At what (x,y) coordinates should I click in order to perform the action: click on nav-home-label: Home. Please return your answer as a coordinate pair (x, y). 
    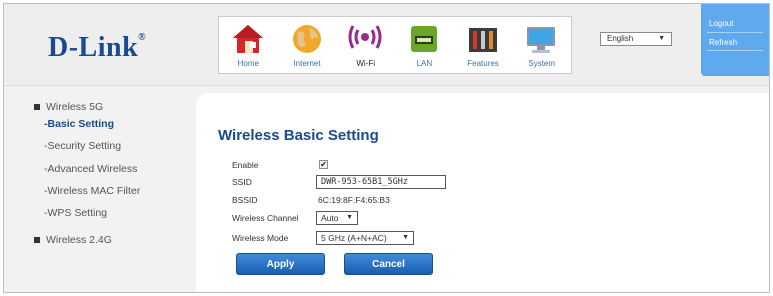
    Looking at the image, I should click on (248, 63).